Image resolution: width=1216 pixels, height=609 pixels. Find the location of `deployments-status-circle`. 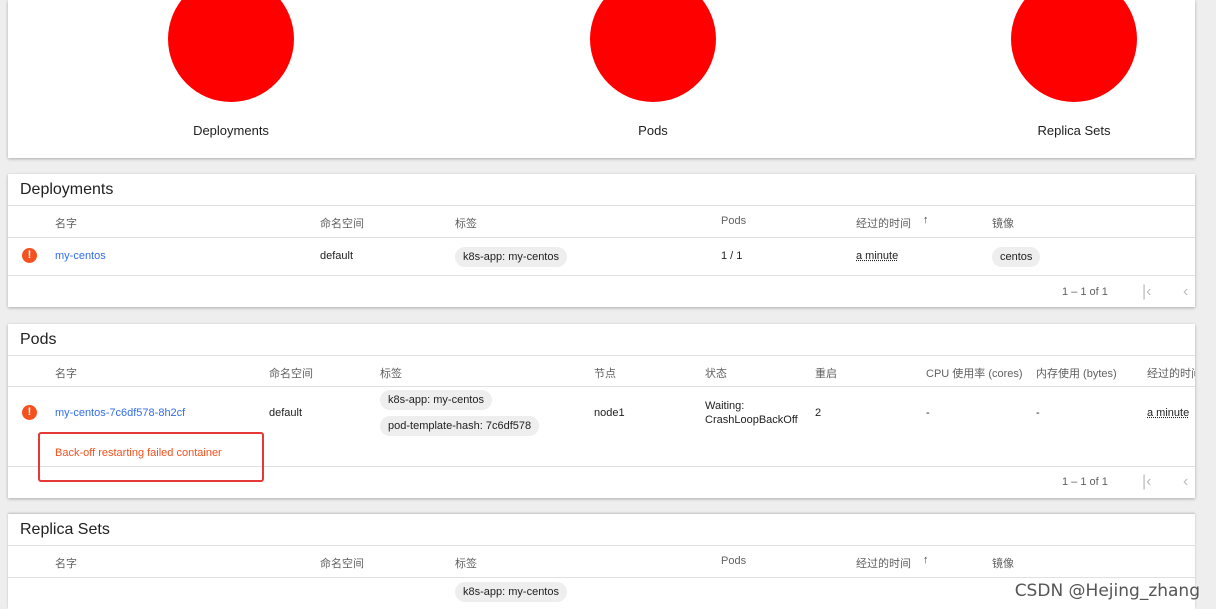

deployments-status-circle is located at coordinates (231, 51).